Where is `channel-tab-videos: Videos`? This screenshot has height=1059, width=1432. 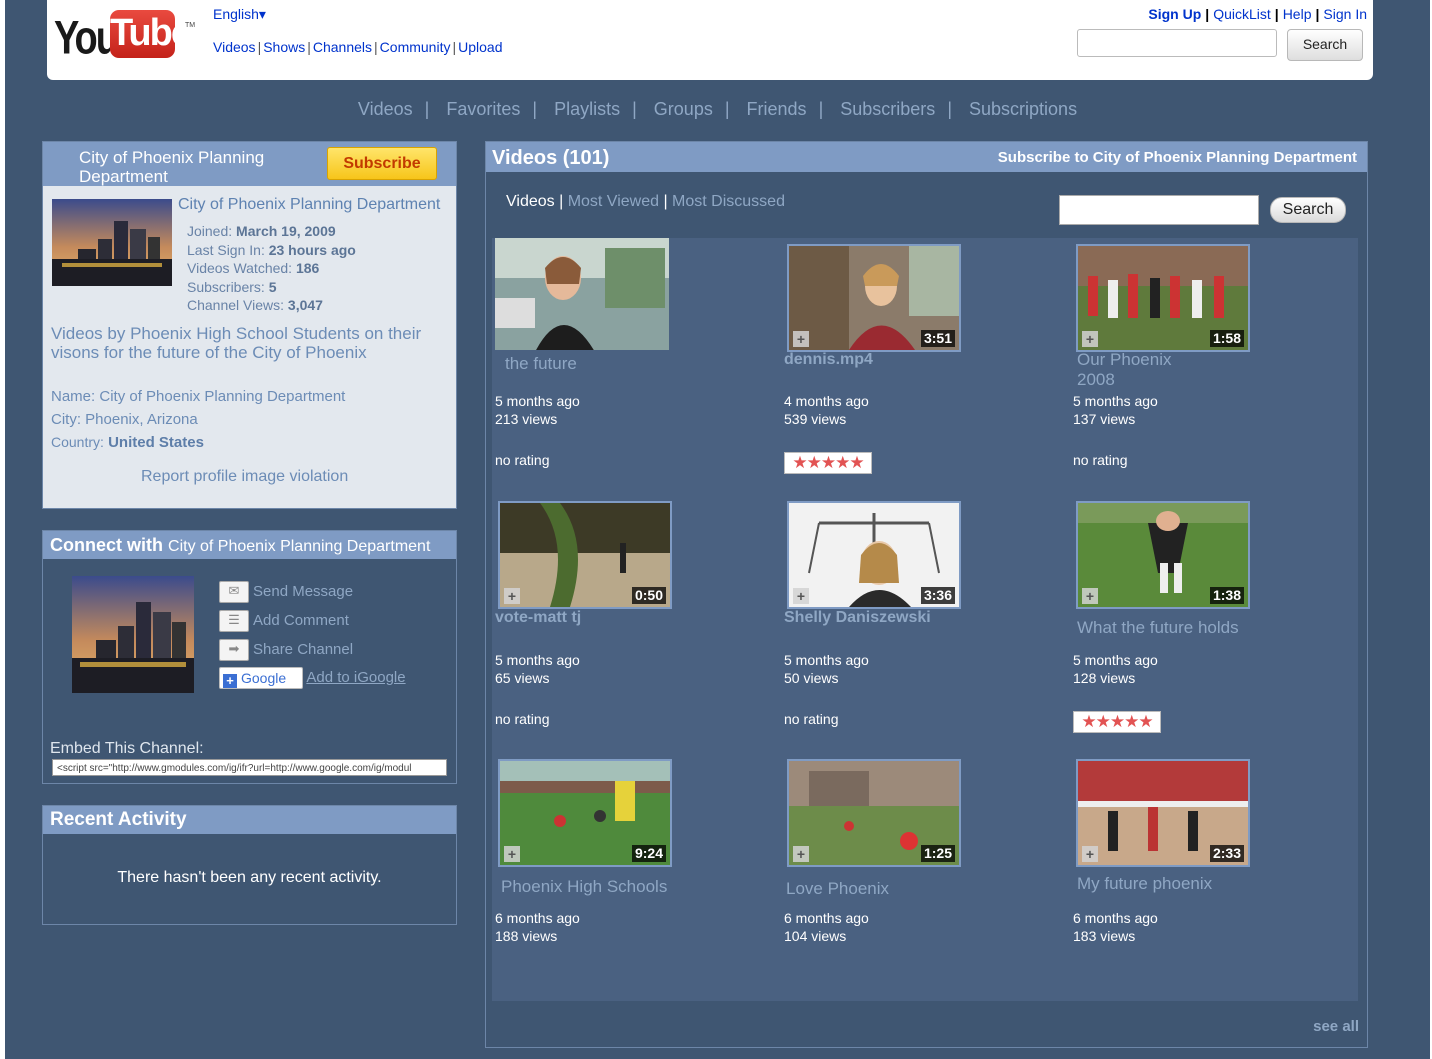
channel-tab-videos: Videos is located at coordinates (385, 109).